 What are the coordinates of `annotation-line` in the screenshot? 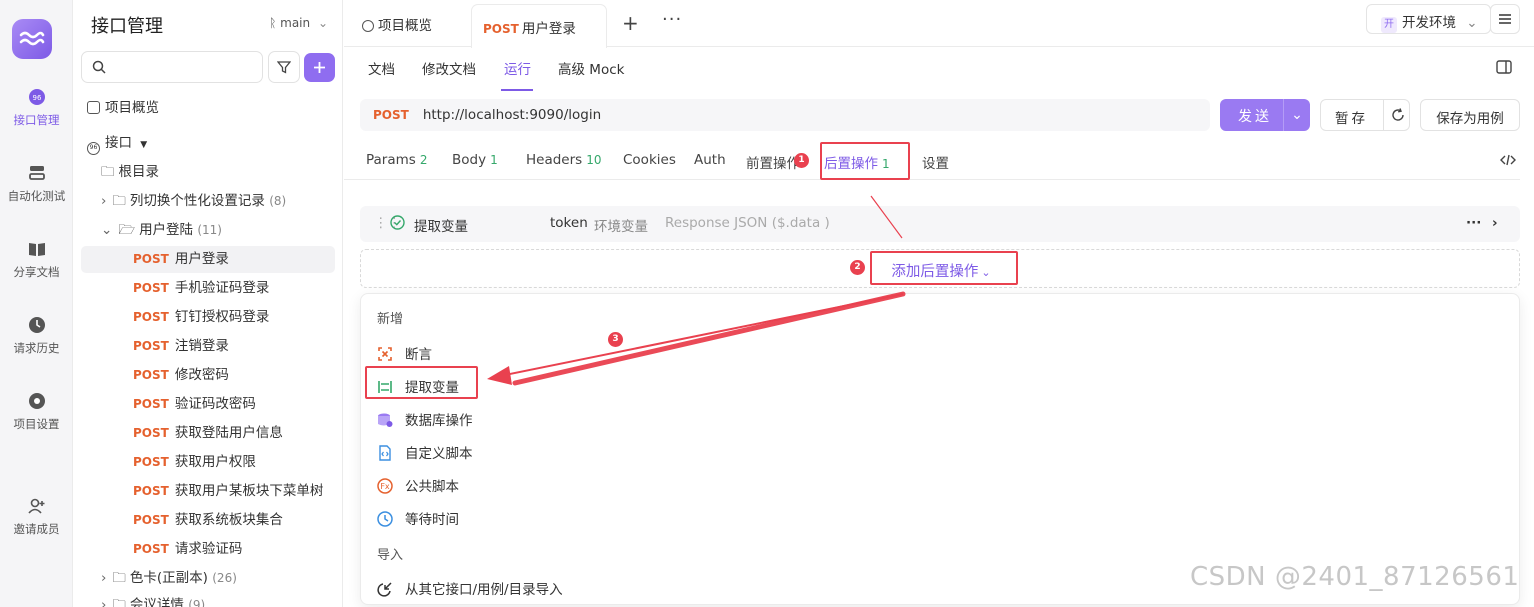 It's located at (886, 217).